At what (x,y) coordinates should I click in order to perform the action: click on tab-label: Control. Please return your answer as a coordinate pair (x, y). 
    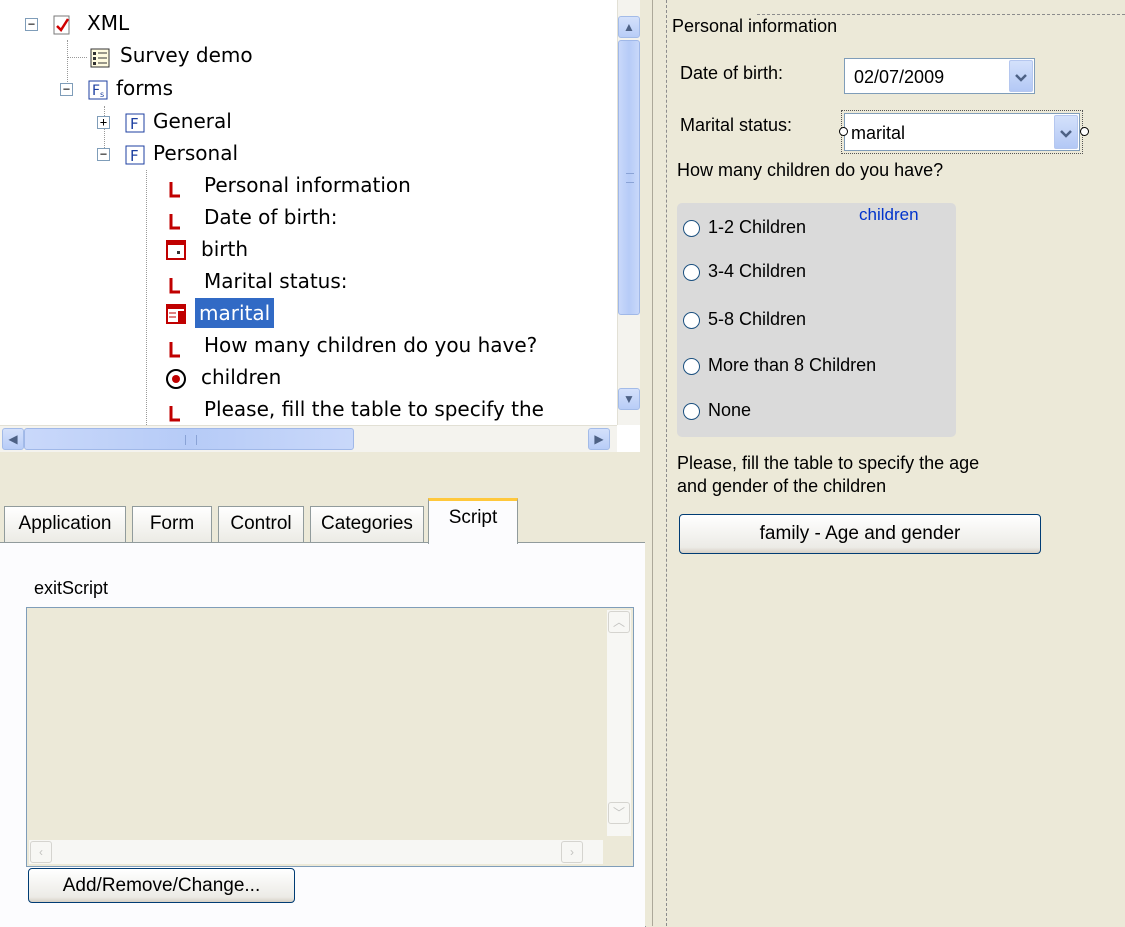
    Looking at the image, I should click on (261, 523).